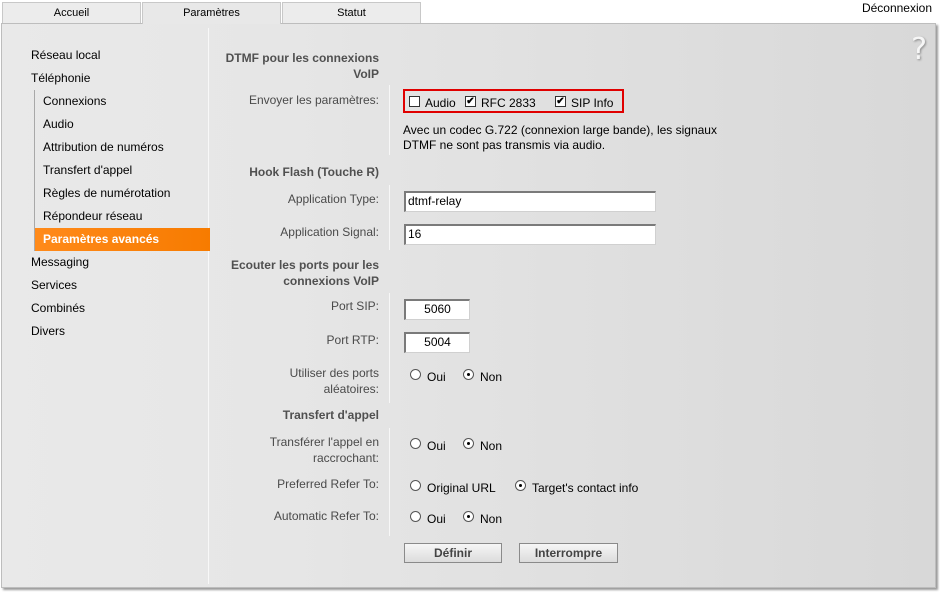  I want to click on sidebar-item-transfert-appel: Transfert d'appel, so click(126, 170).